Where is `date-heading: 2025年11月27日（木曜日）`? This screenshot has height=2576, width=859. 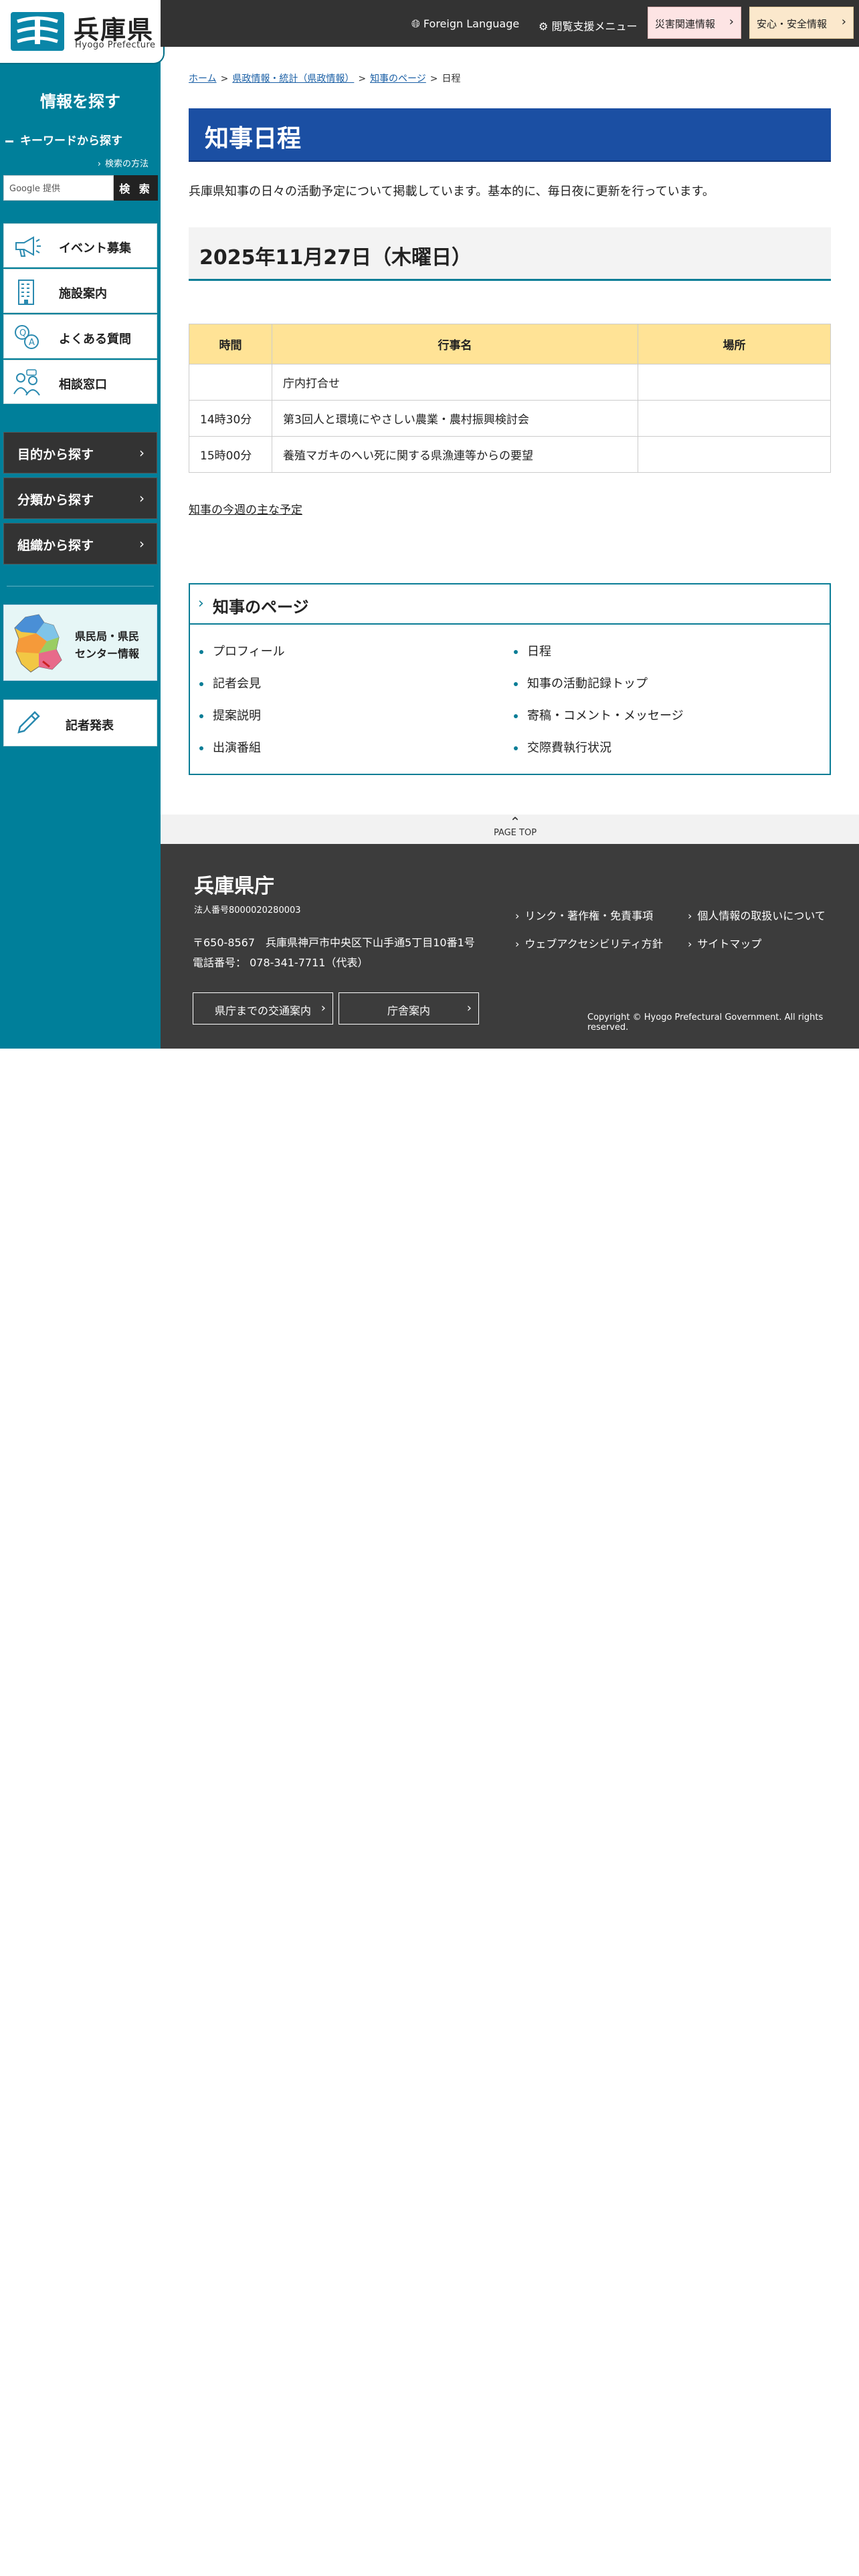
date-heading: 2025年11月27日（木曜日） is located at coordinates (510, 254).